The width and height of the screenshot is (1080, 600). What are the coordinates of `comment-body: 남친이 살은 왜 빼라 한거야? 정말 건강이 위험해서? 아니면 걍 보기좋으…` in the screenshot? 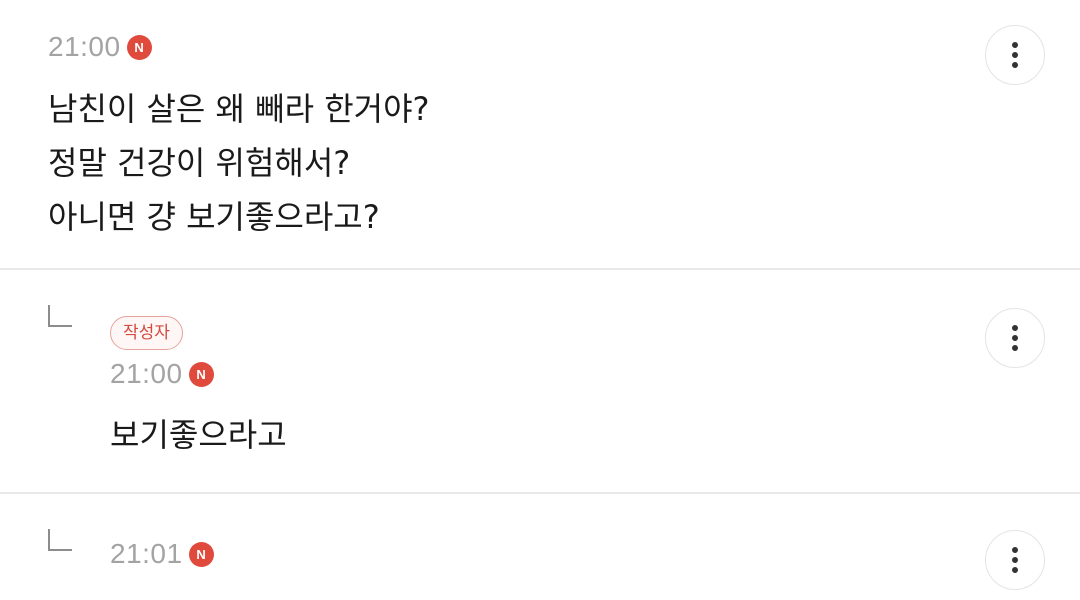 It's located at (239, 163).